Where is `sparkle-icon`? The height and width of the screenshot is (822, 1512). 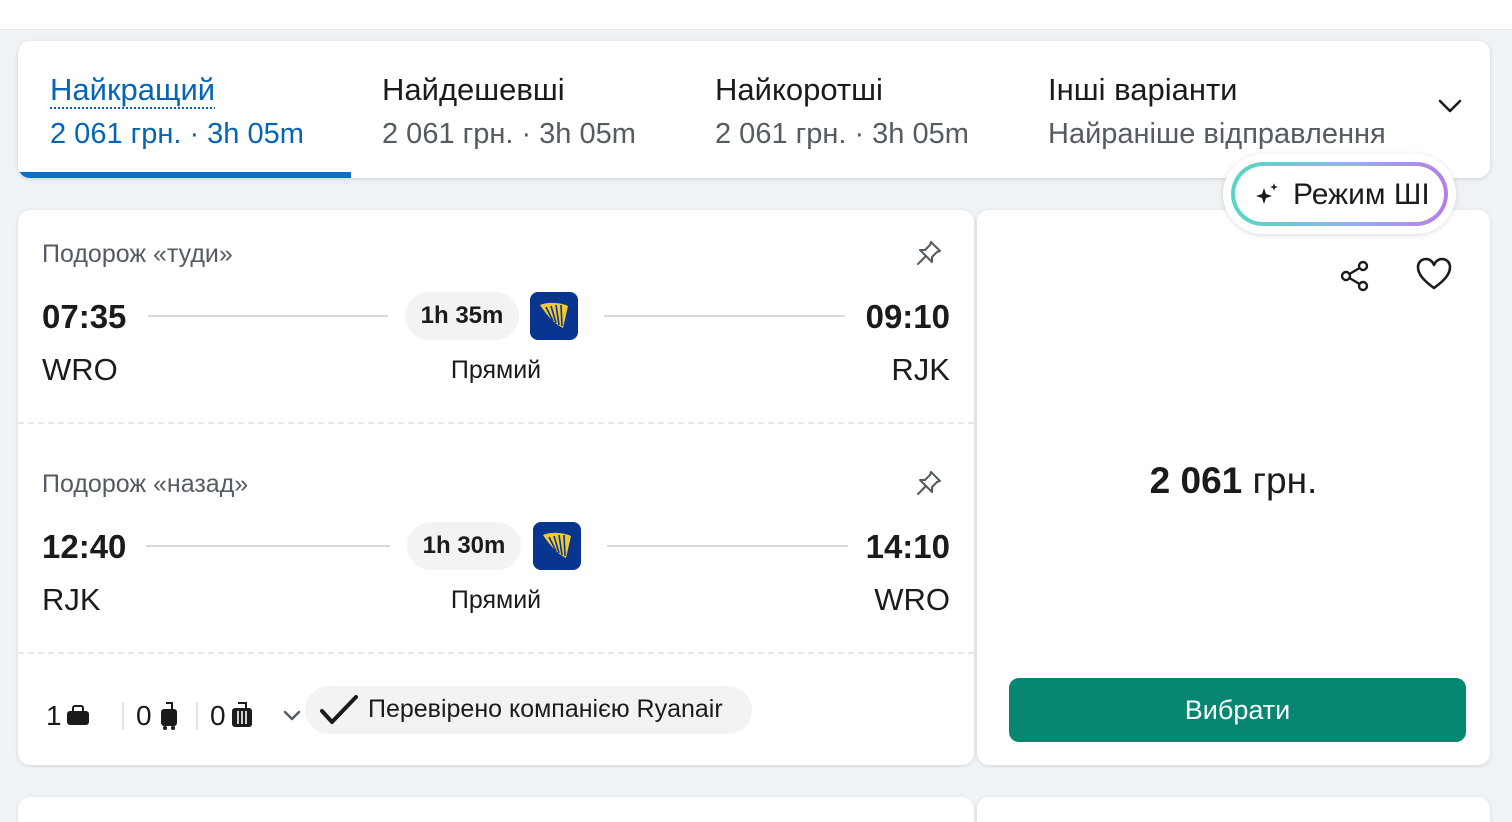
sparkle-icon is located at coordinates (1267, 193).